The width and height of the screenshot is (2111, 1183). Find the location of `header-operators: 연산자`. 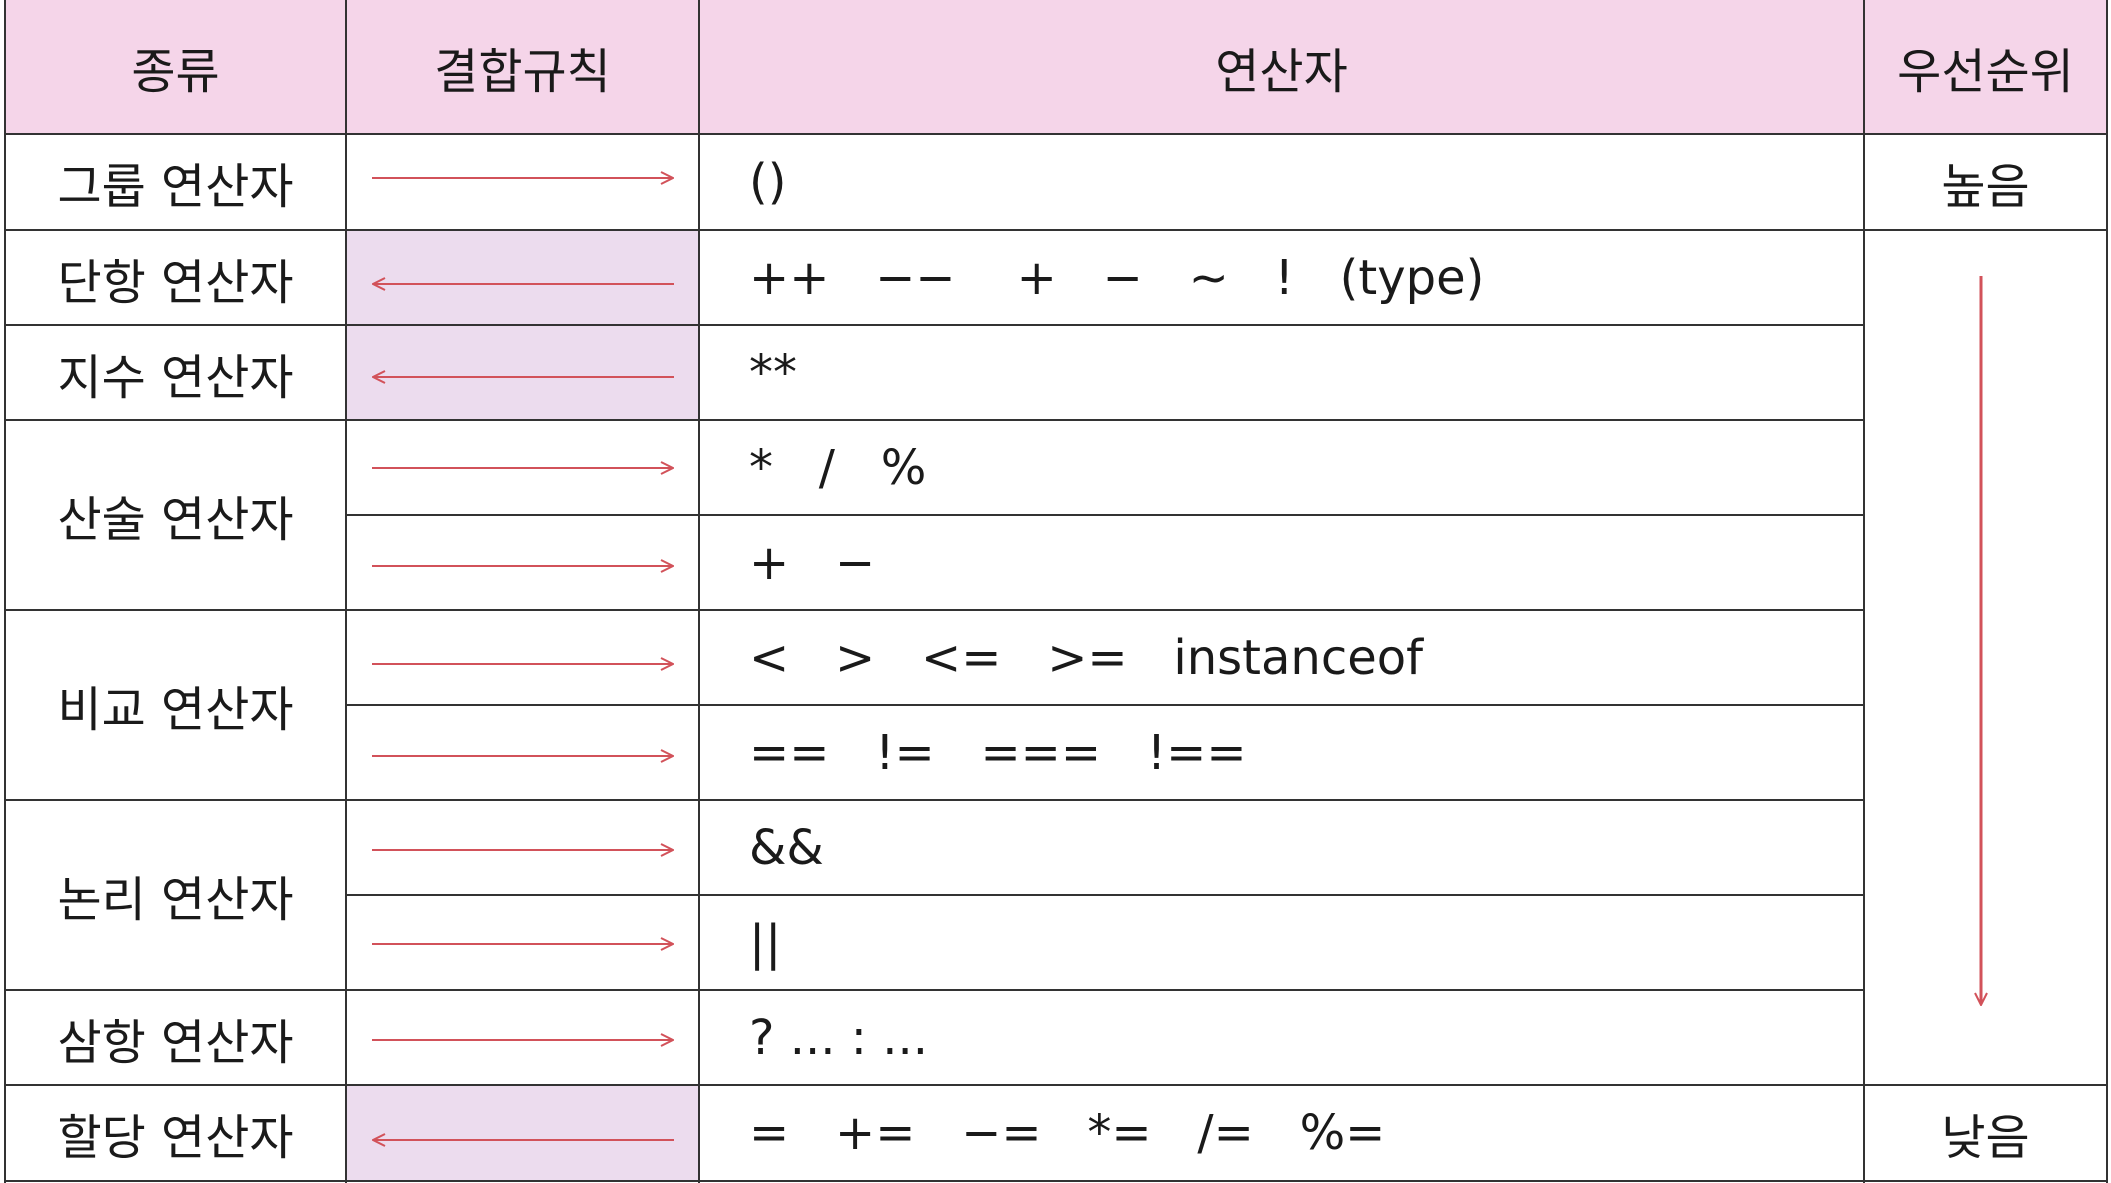

header-operators: 연산자 is located at coordinates (1281, 67).